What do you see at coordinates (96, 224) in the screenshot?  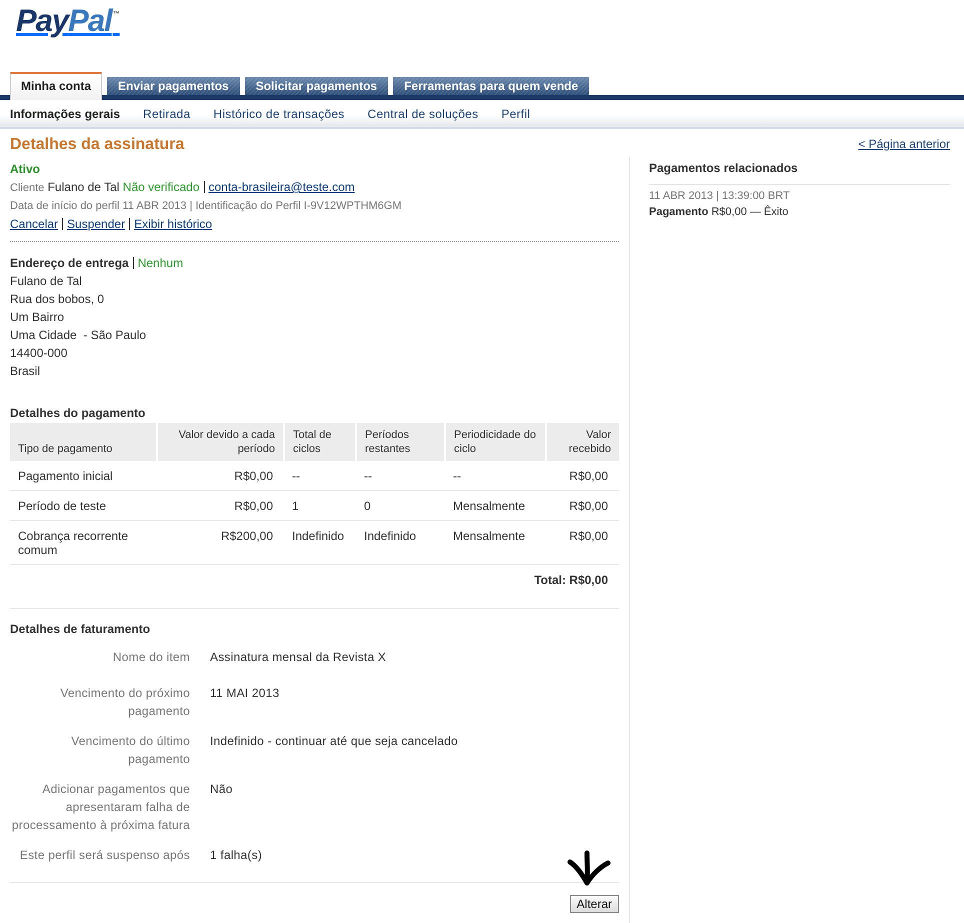 I see `action-link: Suspender` at bounding box center [96, 224].